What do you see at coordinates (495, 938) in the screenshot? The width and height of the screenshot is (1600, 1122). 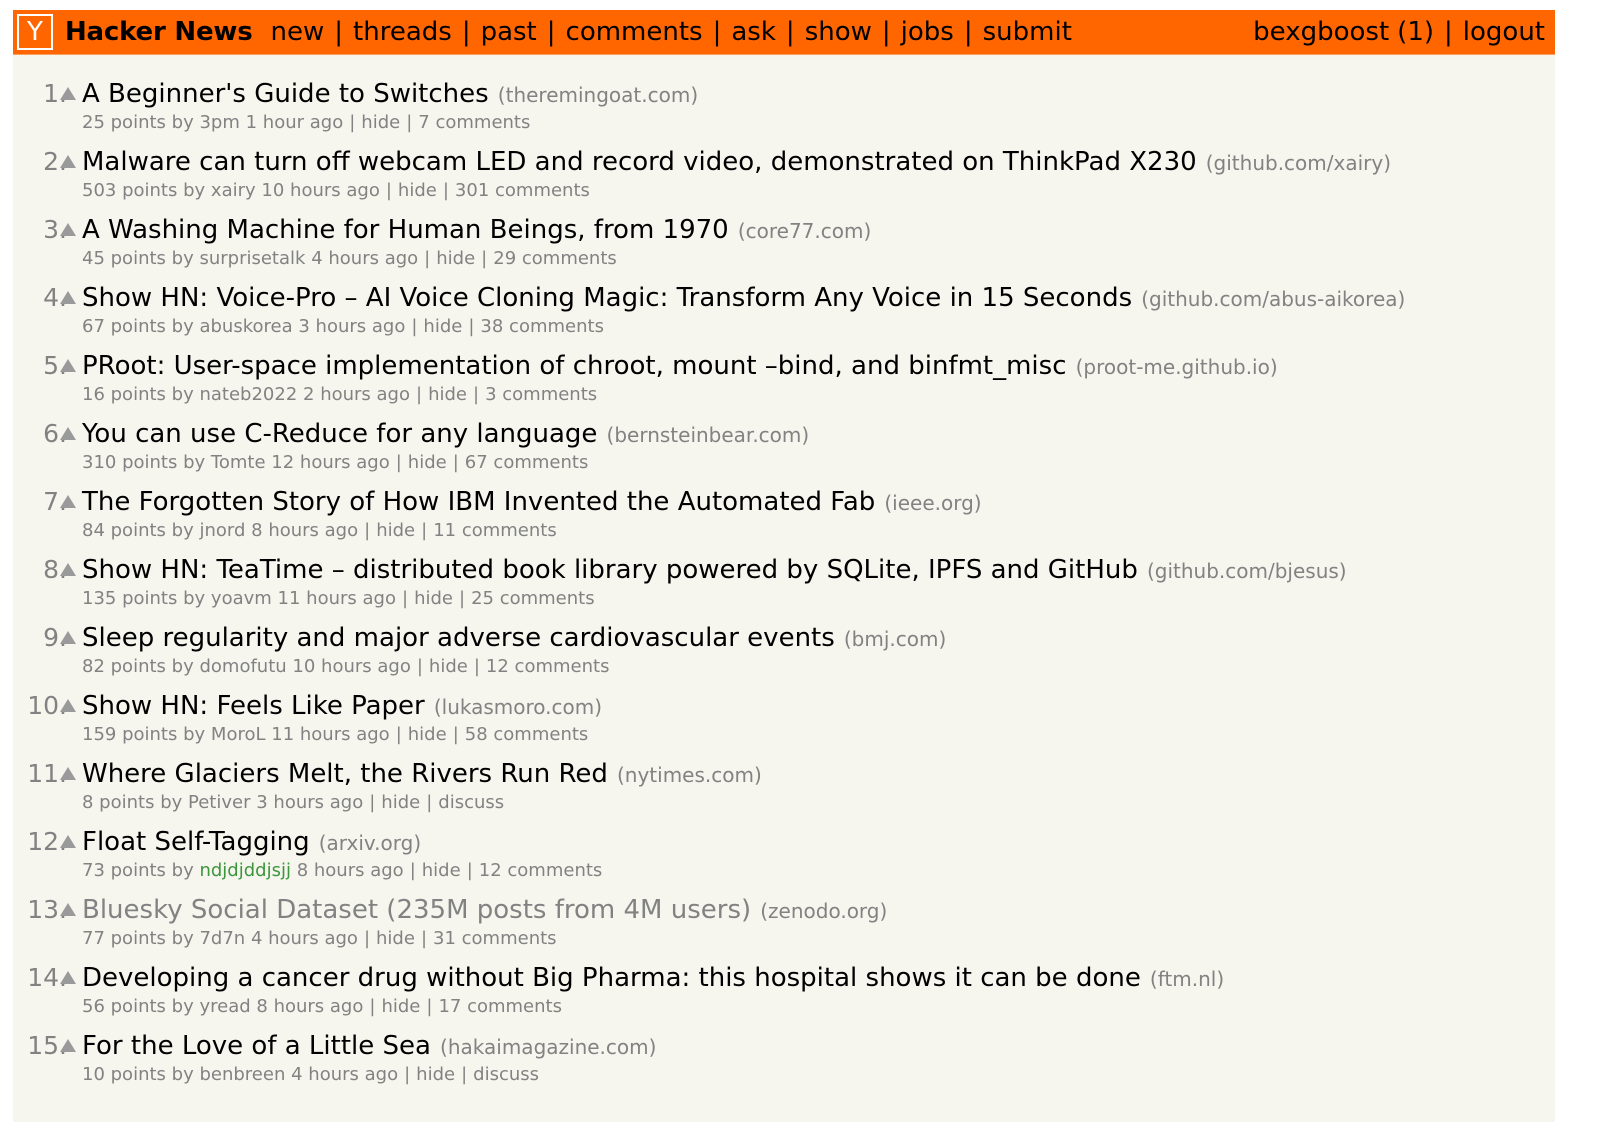 I see `comments-link: 31 comments` at bounding box center [495, 938].